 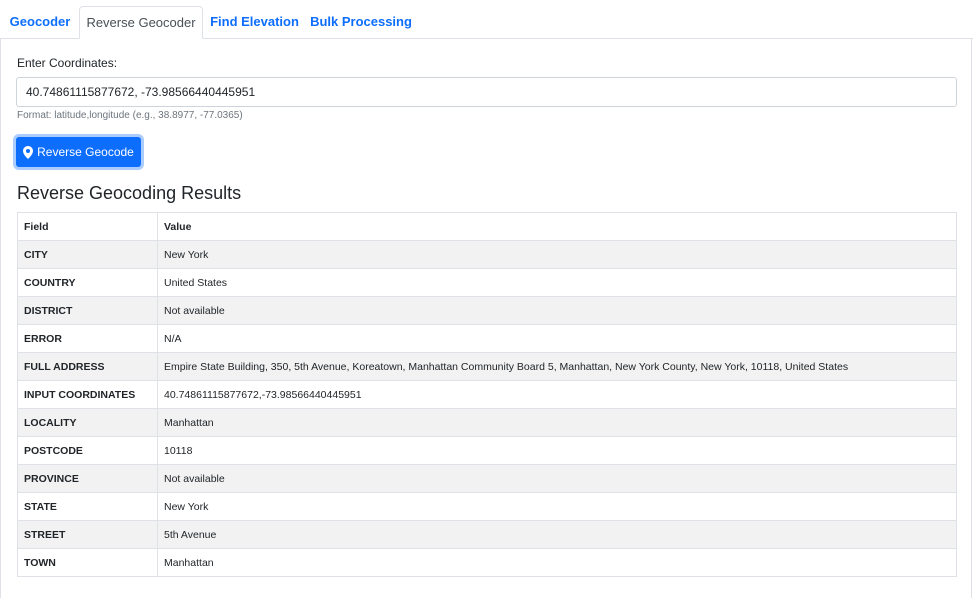 What do you see at coordinates (557, 226) in the screenshot?
I see `column-header-value: Value` at bounding box center [557, 226].